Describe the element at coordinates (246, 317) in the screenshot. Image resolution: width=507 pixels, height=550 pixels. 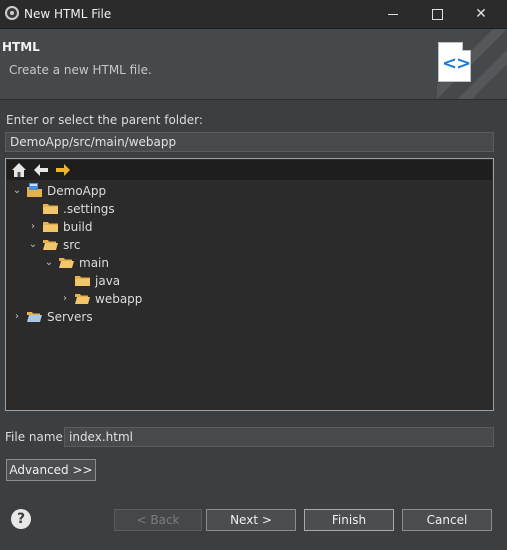
I see `tree-item-servers: › Servers` at that location.